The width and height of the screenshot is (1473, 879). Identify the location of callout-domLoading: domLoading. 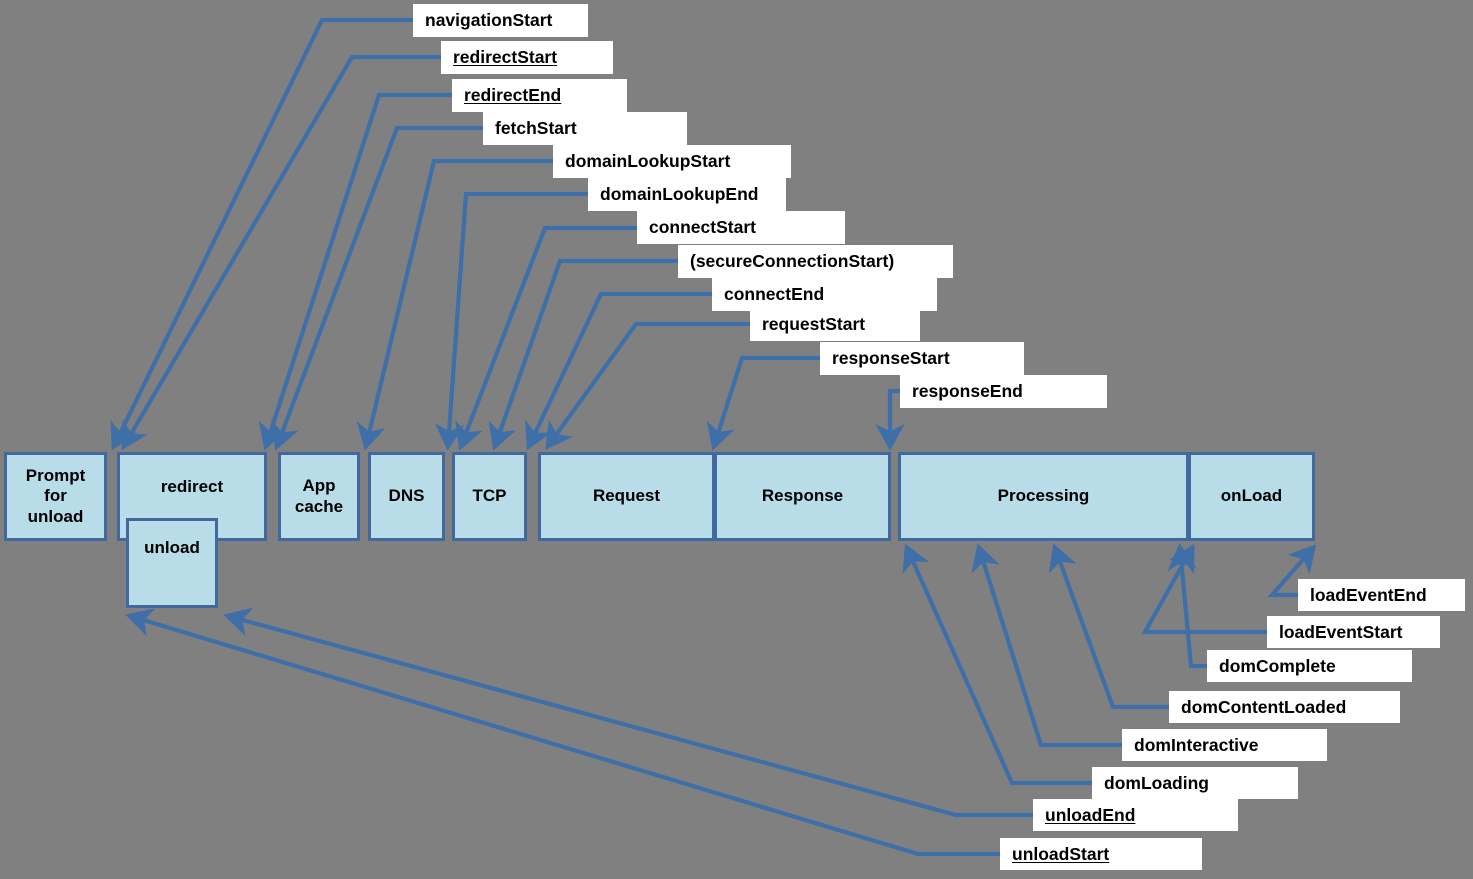
(1195, 783).